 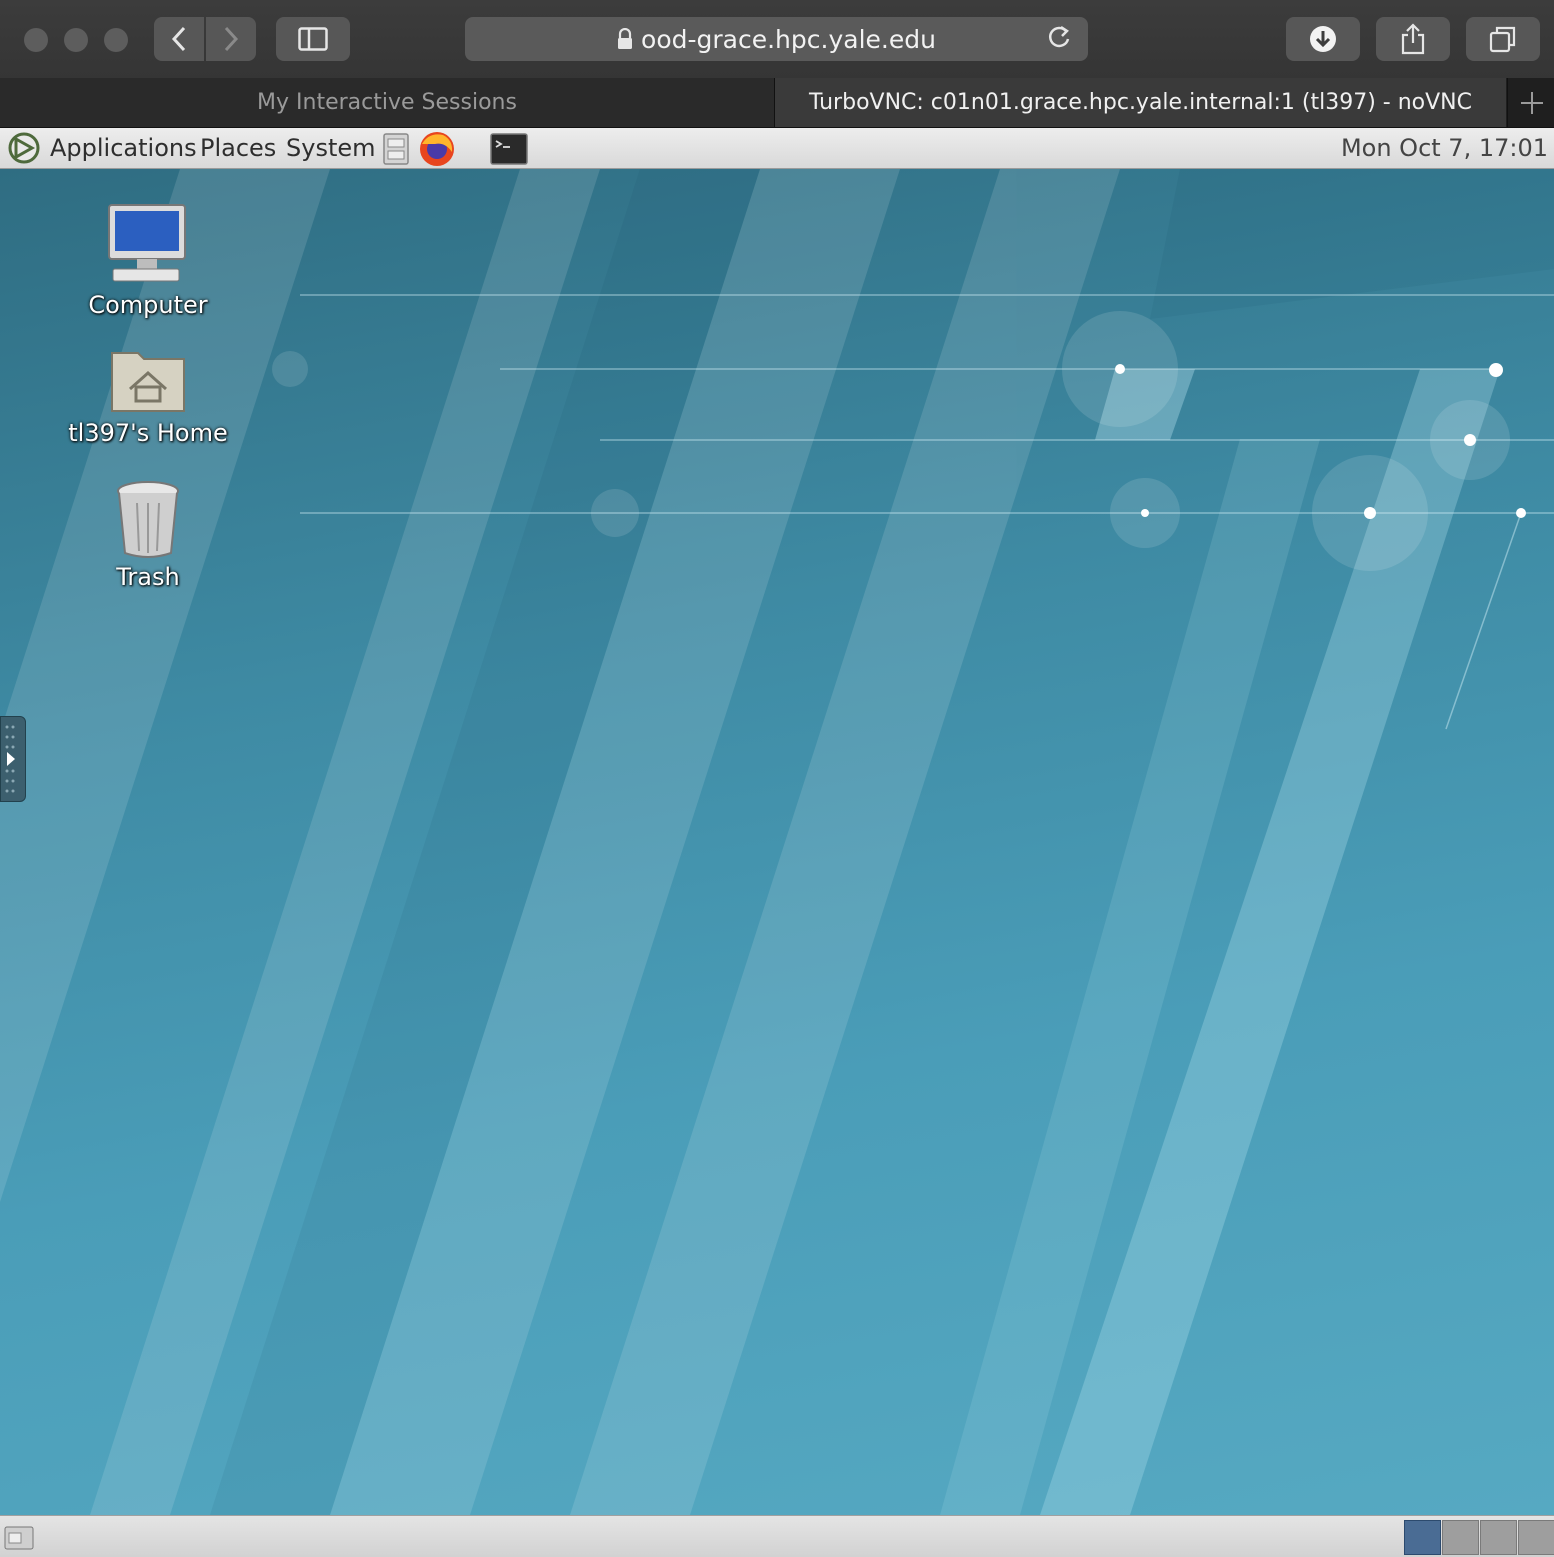 What do you see at coordinates (116, 40) in the screenshot?
I see `zoom-window-button` at bounding box center [116, 40].